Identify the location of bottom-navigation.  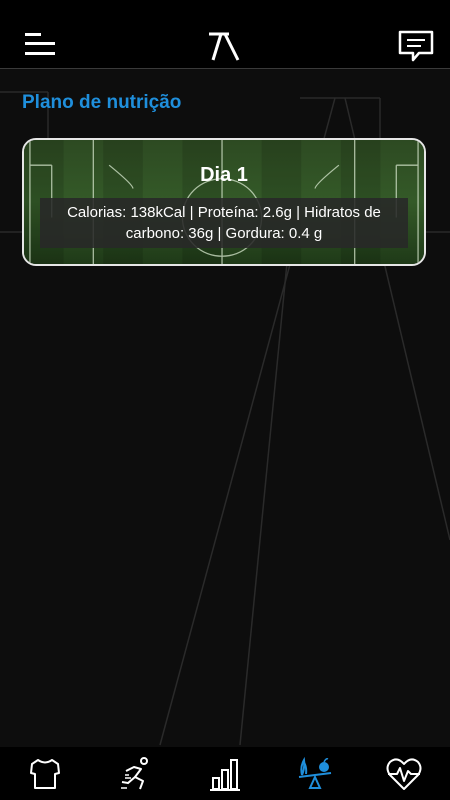
(225, 773).